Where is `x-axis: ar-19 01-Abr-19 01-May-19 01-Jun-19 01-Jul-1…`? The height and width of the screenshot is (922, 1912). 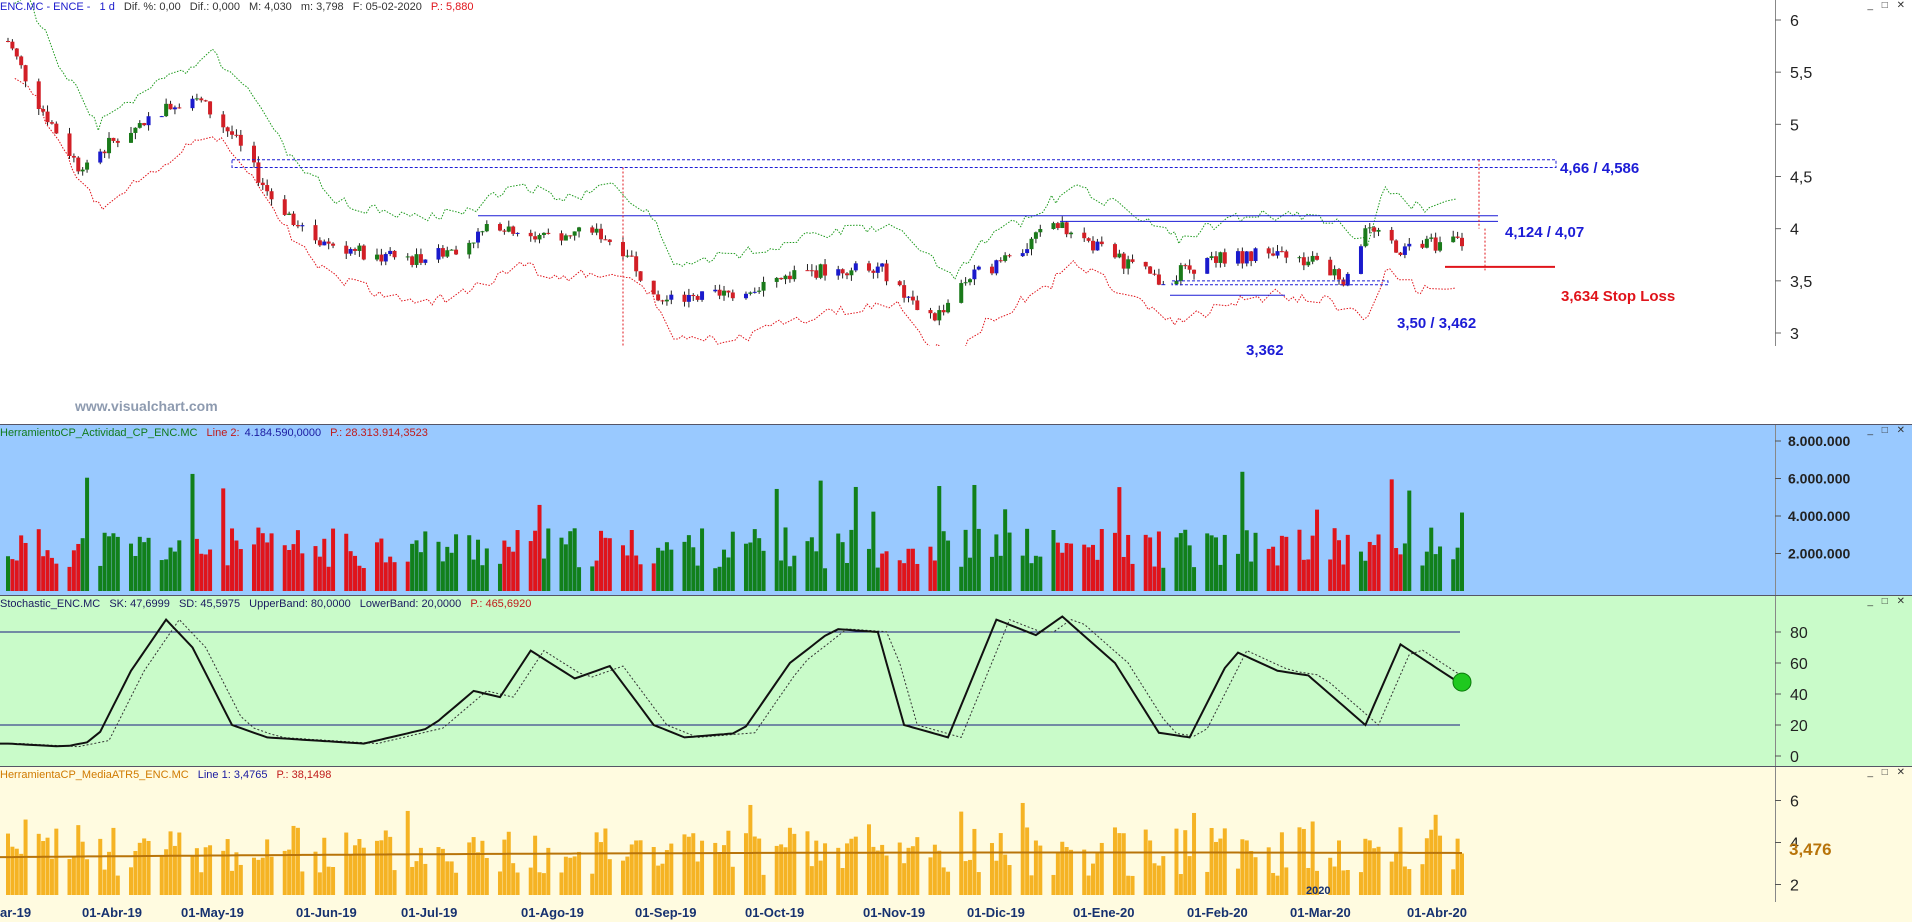 x-axis: ar-19 01-Abr-19 01-May-19 01-Jun-19 01-Jul-1… is located at coordinates (956, 912).